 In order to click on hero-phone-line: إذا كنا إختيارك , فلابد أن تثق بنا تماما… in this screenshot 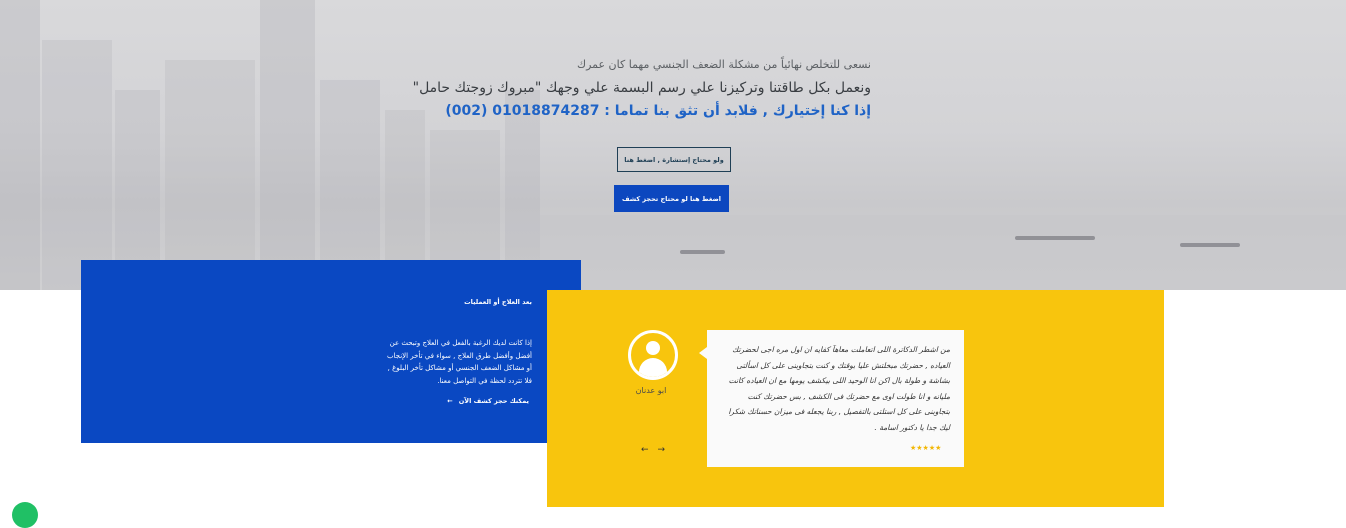, I will do `click(658, 111)`.